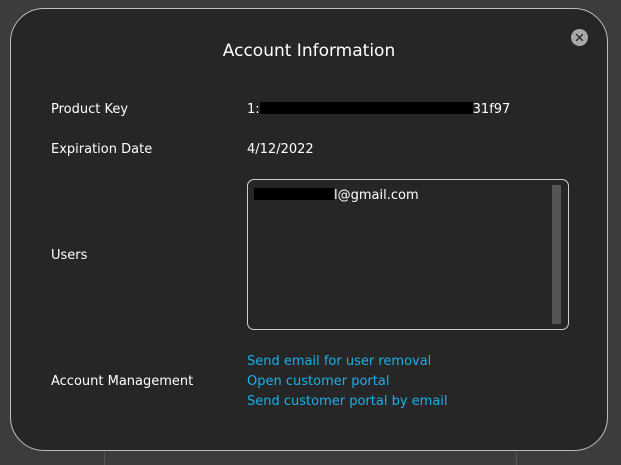  What do you see at coordinates (122, 381) in the screenshot?
I see `account-management-label: Account Management` at bounding box center [122, 381].